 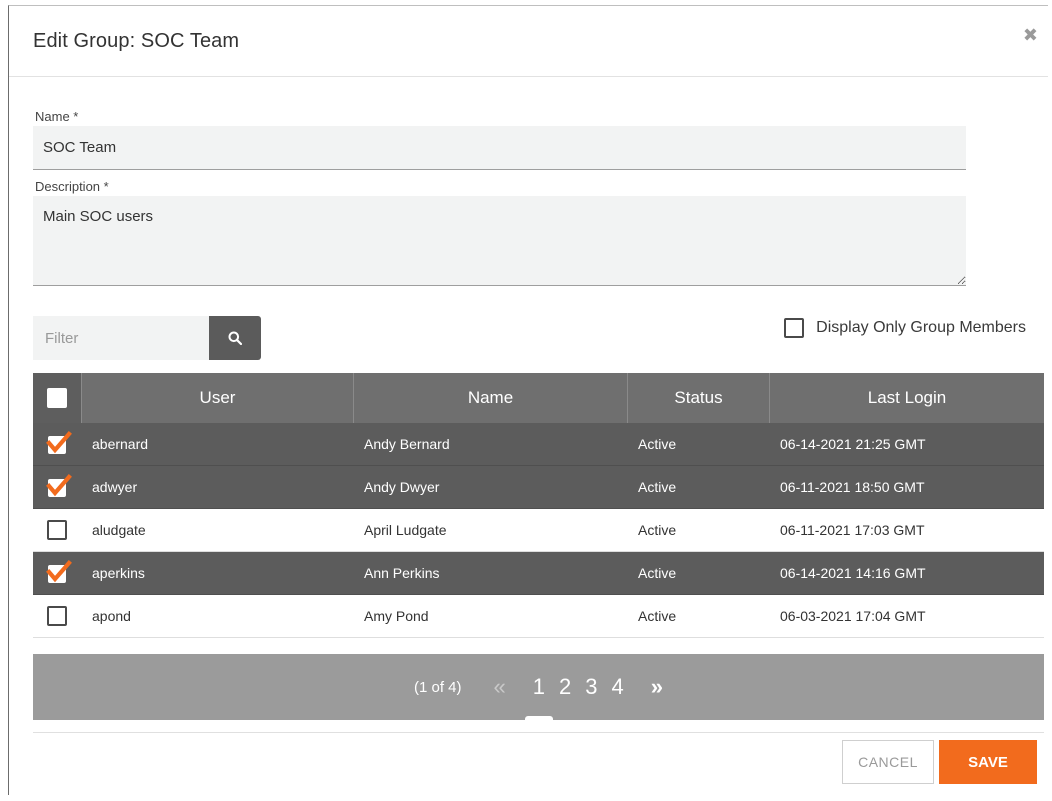 I want to click on first-page-icon: «, so click(x=500, y=687).